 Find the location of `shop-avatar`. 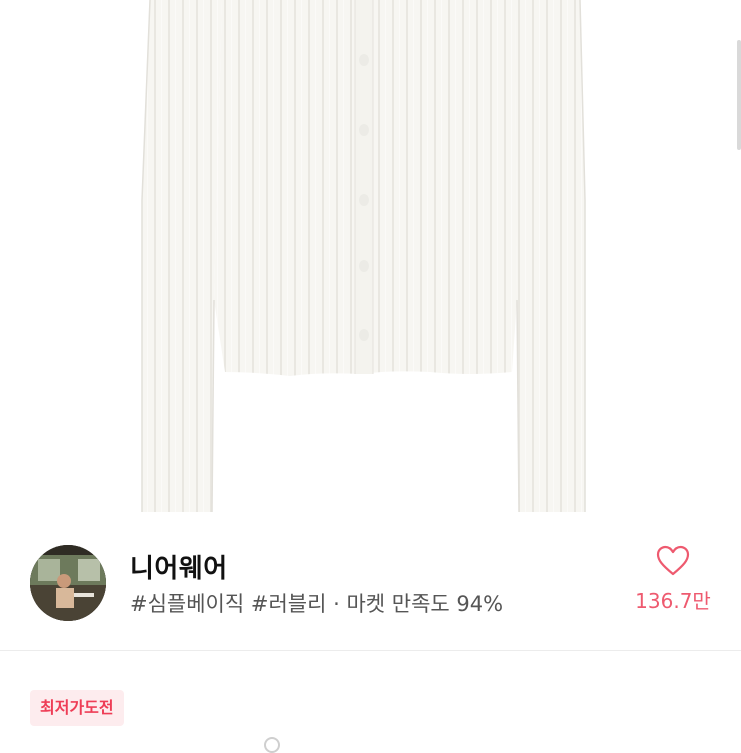

shop-avatar is located at coordinates (68, 583).